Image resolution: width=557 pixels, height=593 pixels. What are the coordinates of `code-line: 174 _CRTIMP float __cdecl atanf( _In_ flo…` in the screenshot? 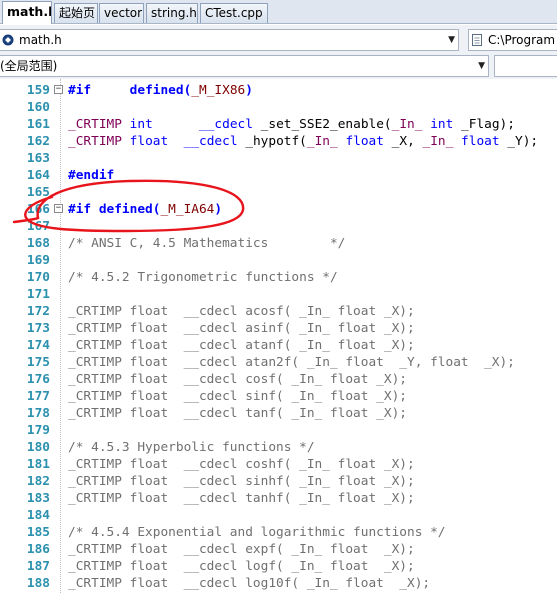 It's located at (278, 345).